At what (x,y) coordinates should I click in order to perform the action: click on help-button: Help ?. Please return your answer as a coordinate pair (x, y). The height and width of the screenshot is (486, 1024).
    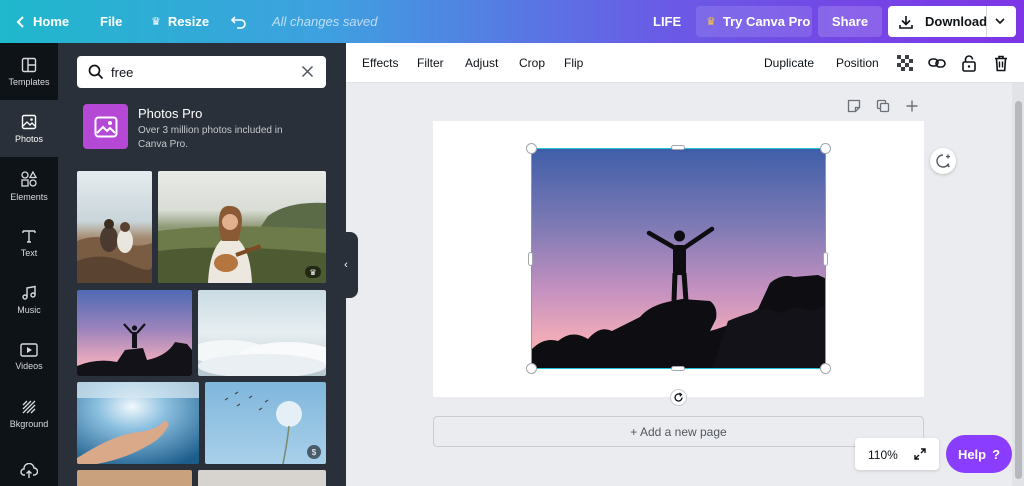
    Looking at the image, I should click on (979, 454).